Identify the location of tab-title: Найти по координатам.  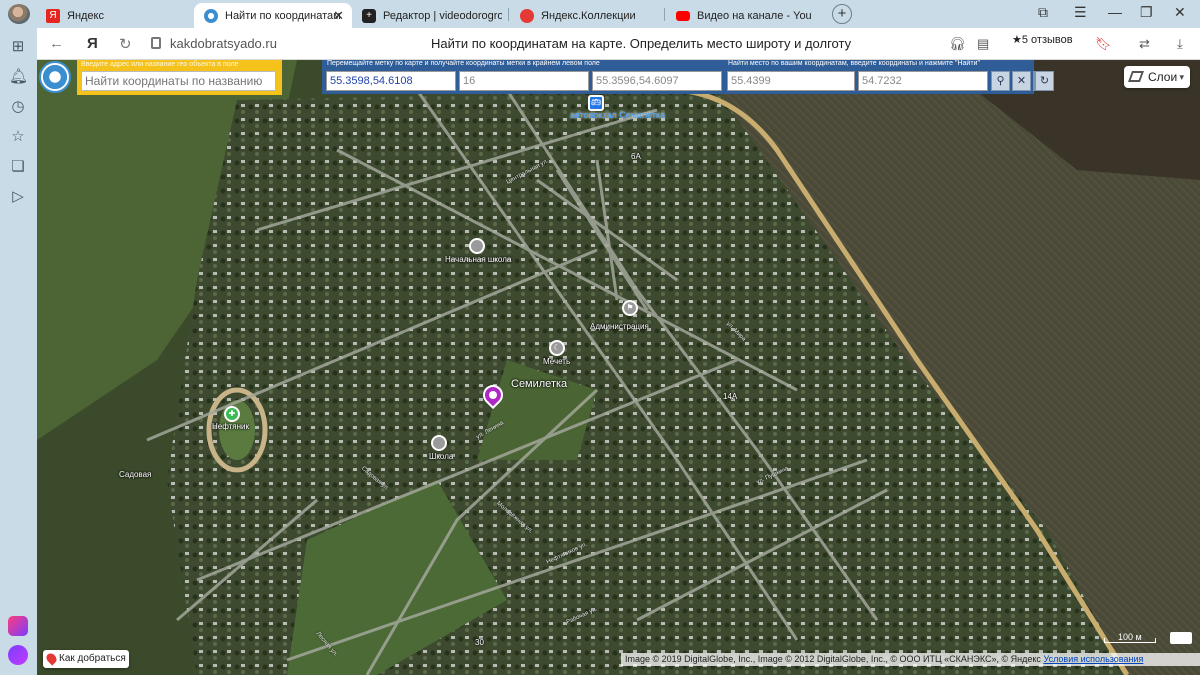
(283, 15).